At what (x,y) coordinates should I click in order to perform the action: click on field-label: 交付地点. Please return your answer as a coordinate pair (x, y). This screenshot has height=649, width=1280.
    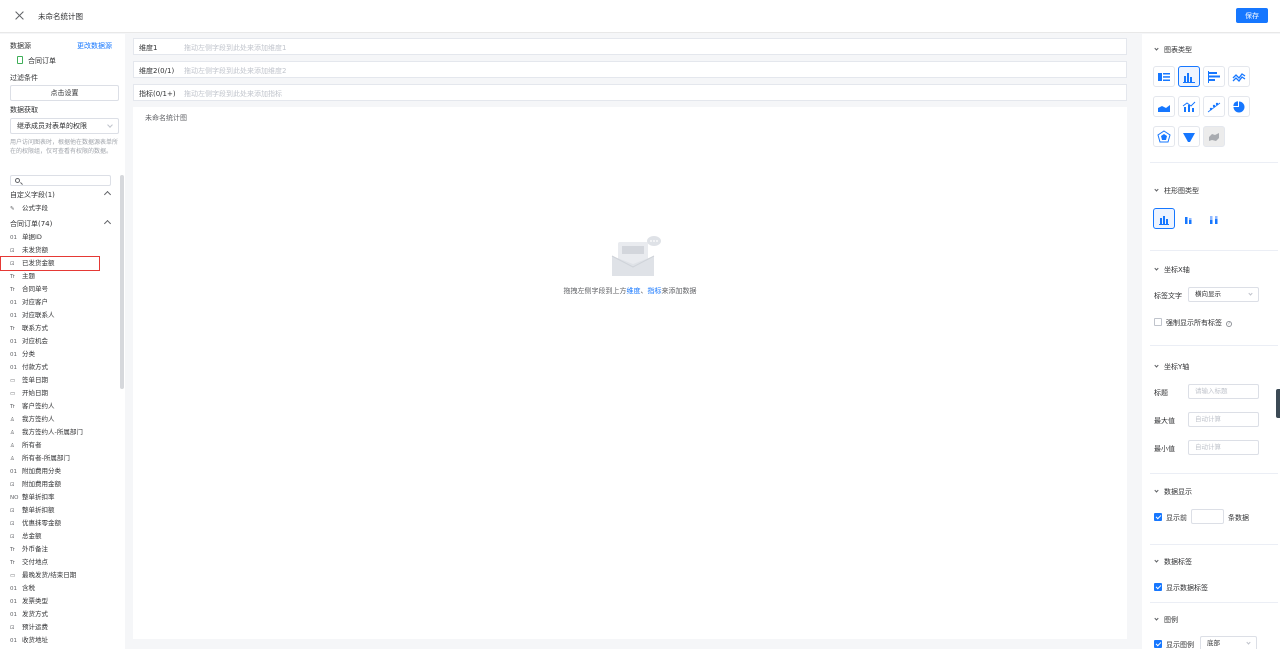
    Looking at the image, I should click on (35, 562).